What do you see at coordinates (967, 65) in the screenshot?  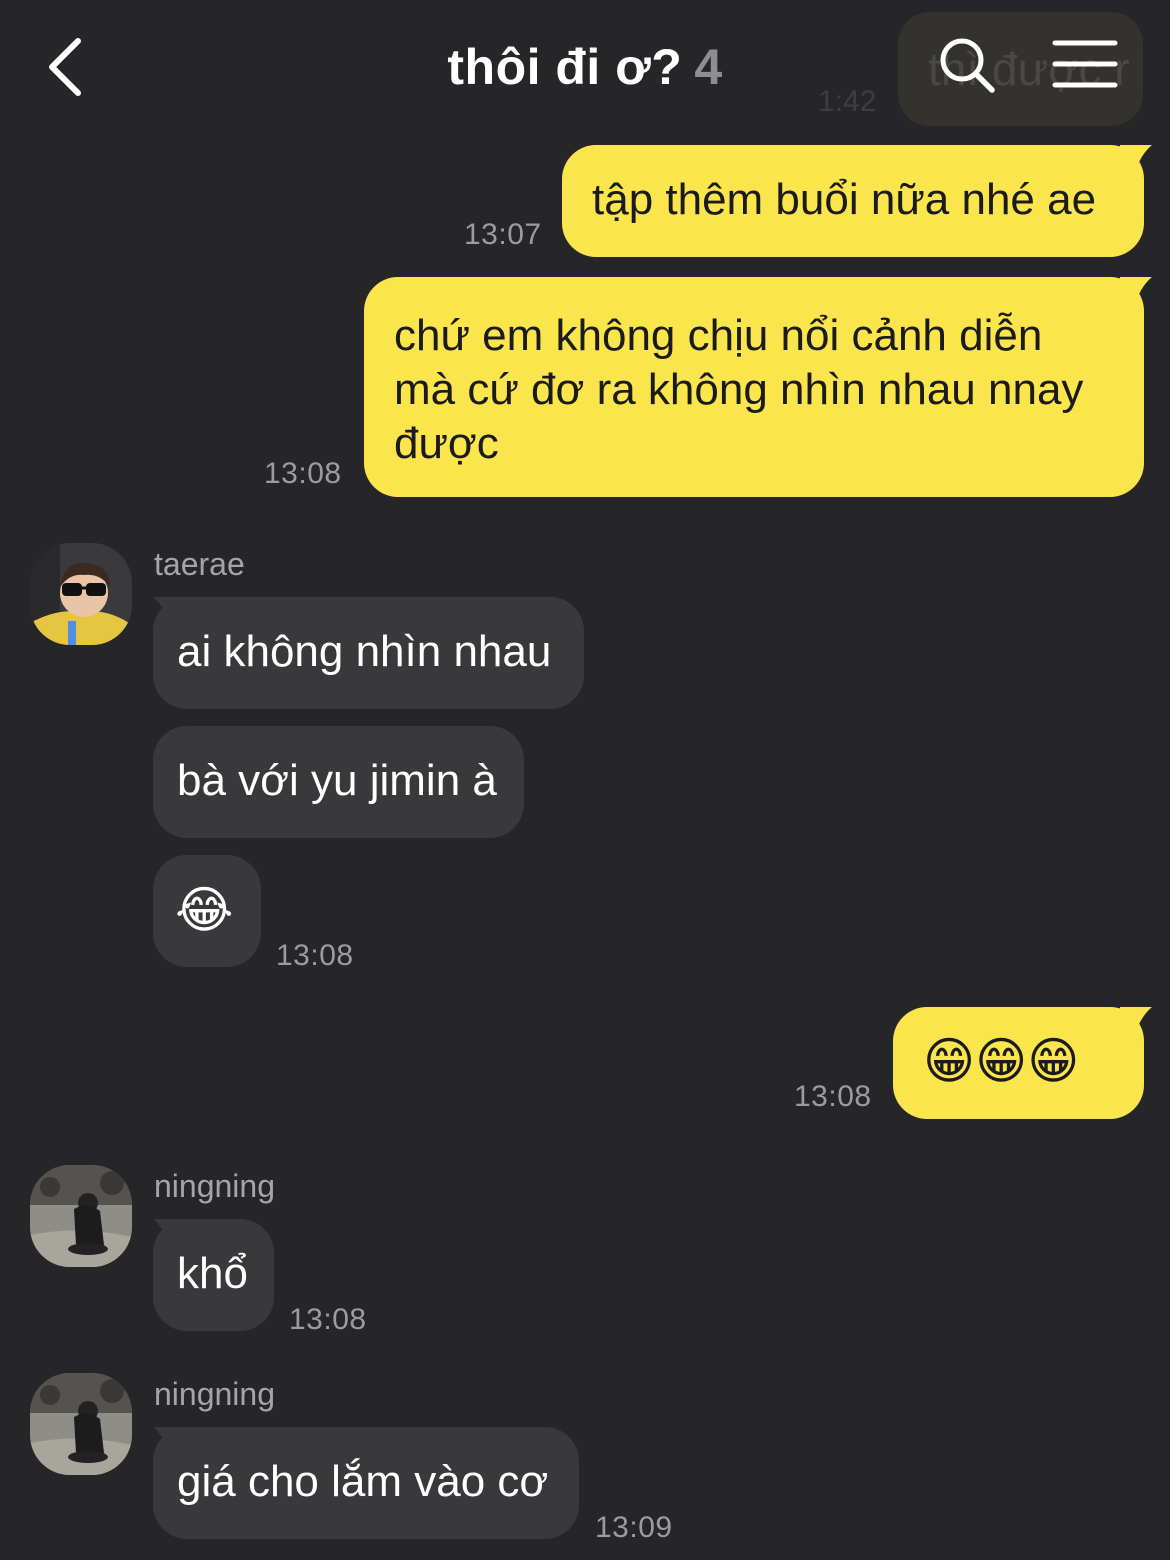 I see `search-icon` at bounding box center [967, 65].